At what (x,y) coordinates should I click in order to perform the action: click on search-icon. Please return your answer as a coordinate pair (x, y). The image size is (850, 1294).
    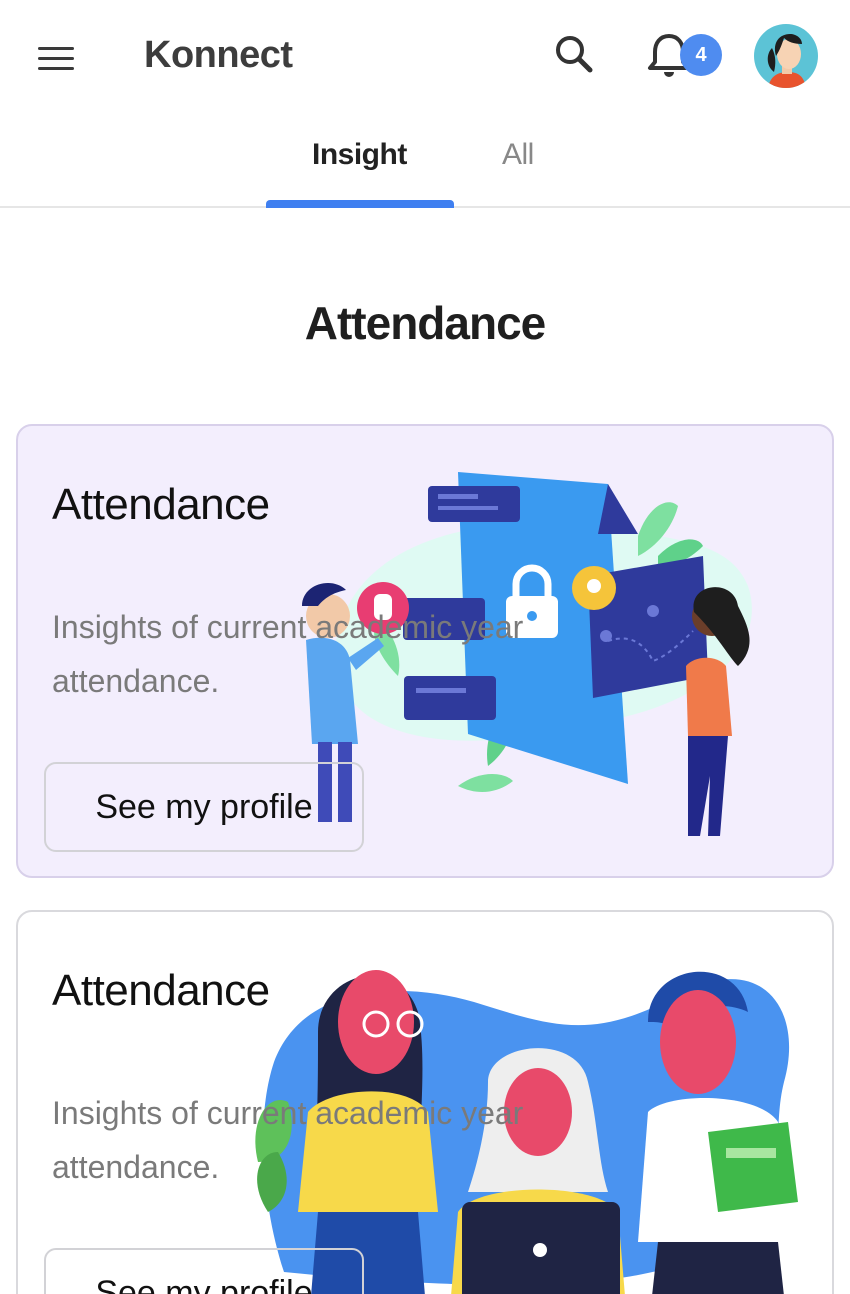
    Looking at the image, I should click on (574, 54).